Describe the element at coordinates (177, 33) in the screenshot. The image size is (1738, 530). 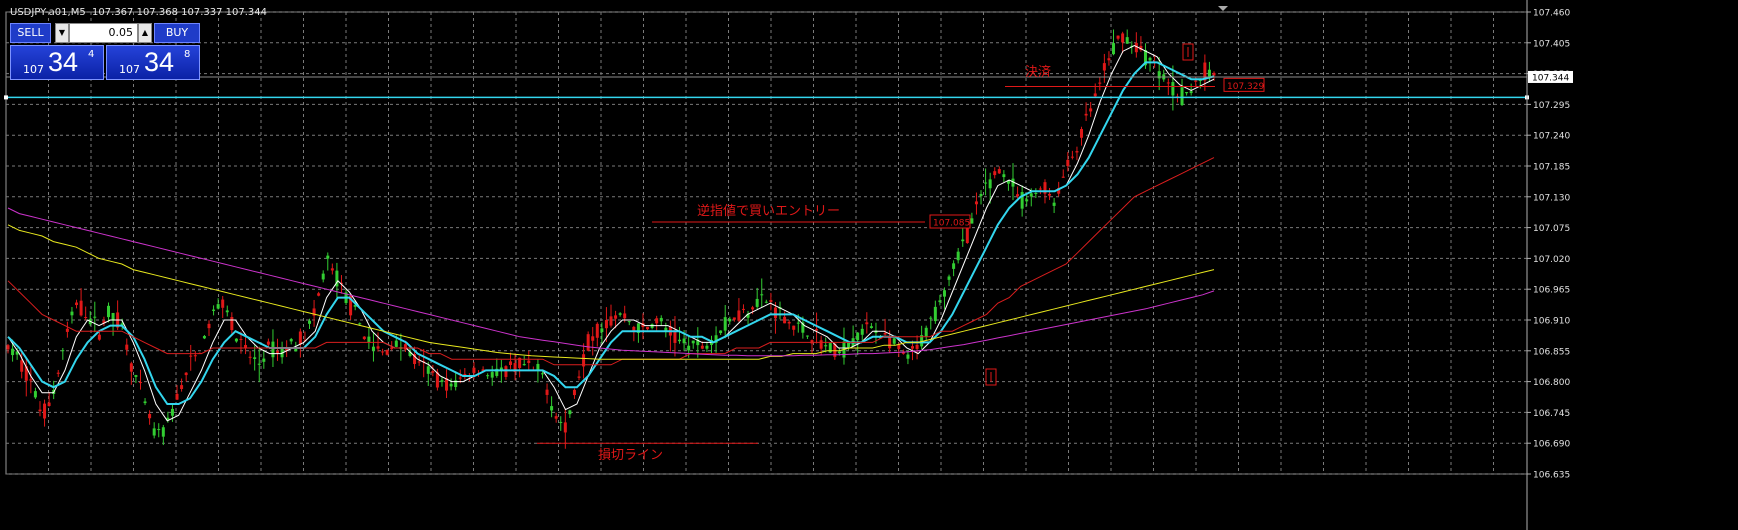
I see `buy-button: BUY` at that location.